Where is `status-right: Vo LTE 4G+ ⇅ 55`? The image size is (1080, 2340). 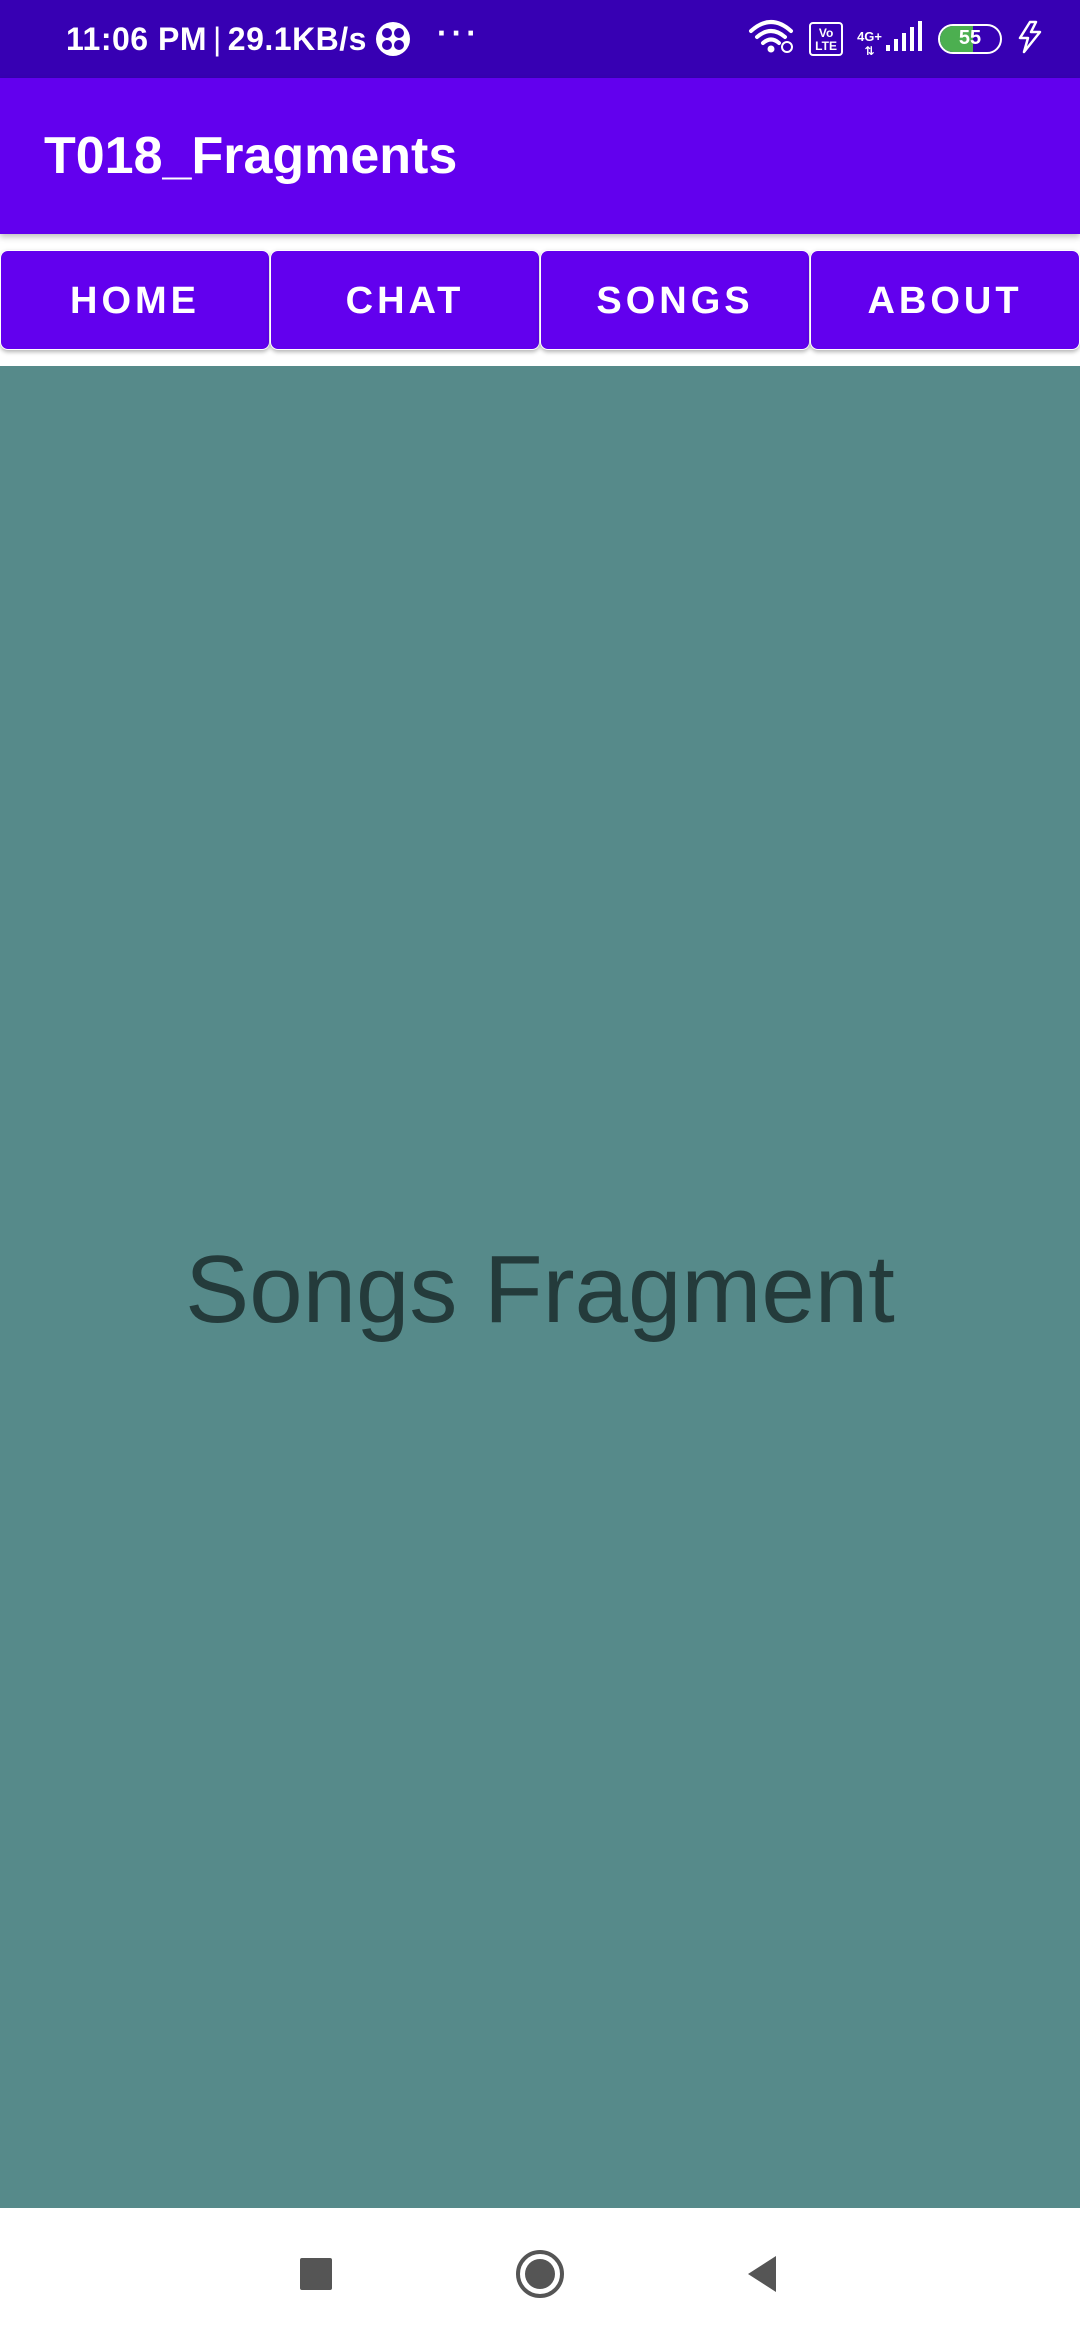
status-right: Vo LTE 4G+ ⇅ 55 is located at coordinates (895, 39).